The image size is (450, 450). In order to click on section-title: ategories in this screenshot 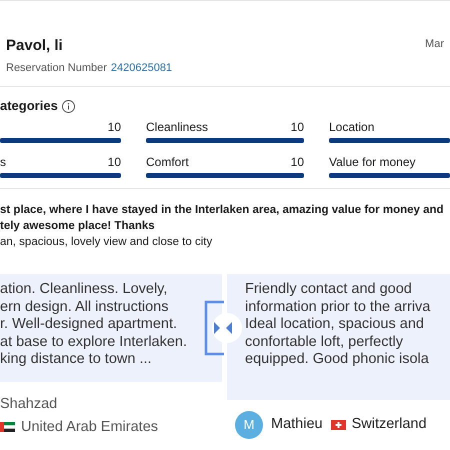, I will do `click(29, 106)`.